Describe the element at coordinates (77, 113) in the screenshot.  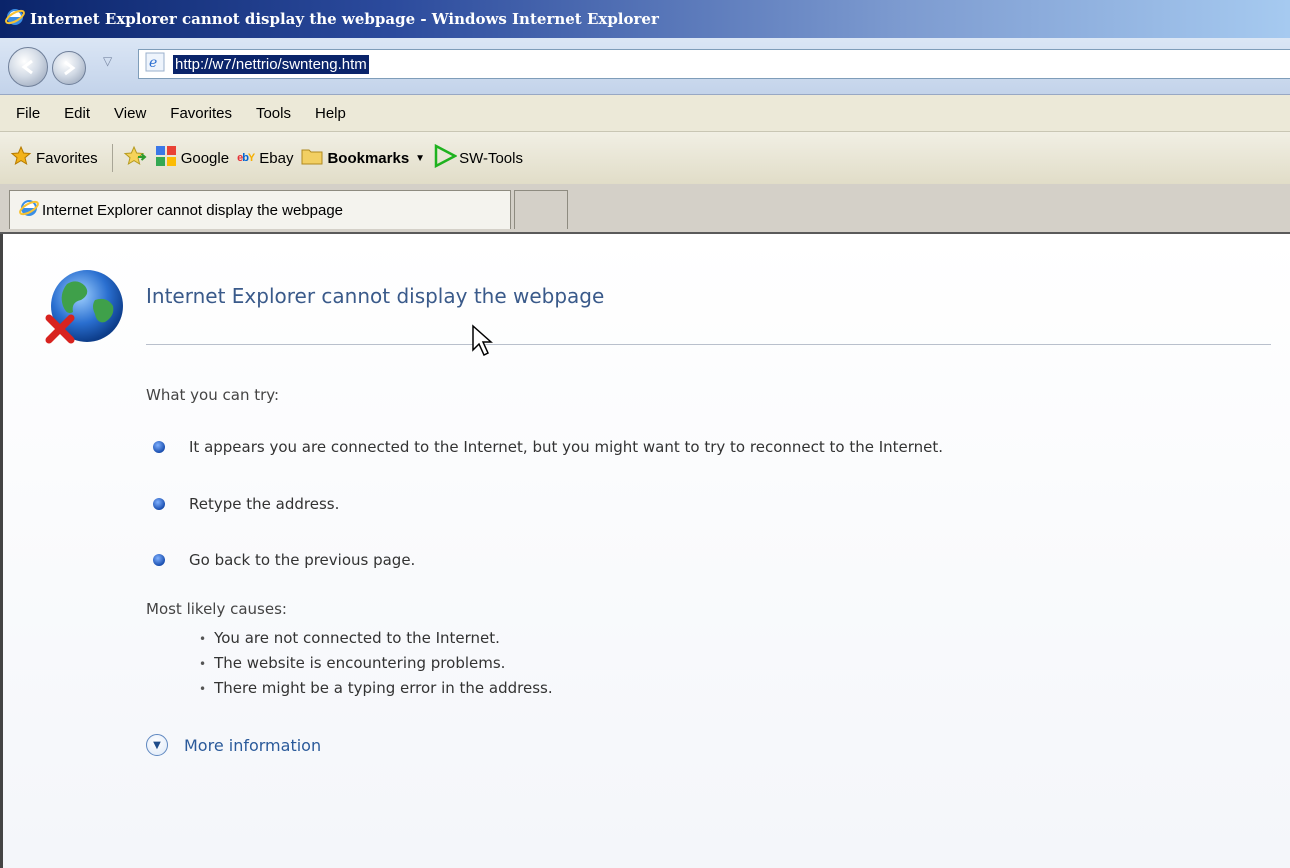
I see `menu-edit: Edit` at that location.